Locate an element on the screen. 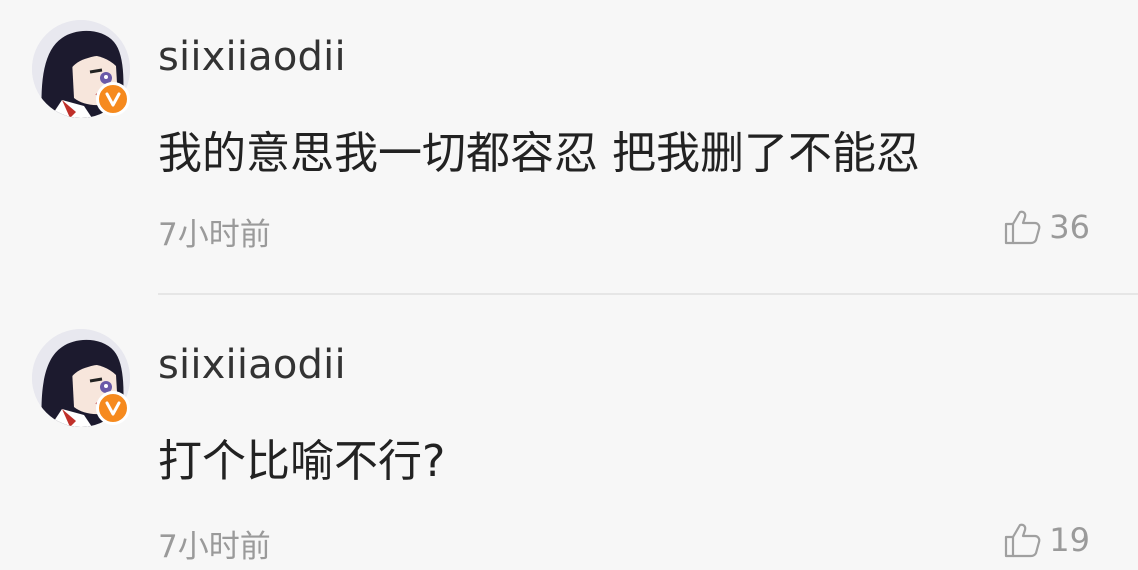 The height and width of the screenshot is (570, 1138). like-button: 36 is located at coordinates (1046, 227).